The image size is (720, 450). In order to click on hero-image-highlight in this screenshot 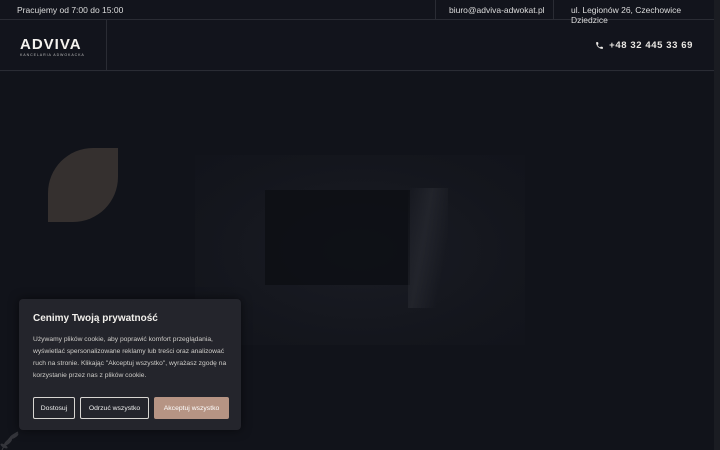, I will do `click(428, 248)`.